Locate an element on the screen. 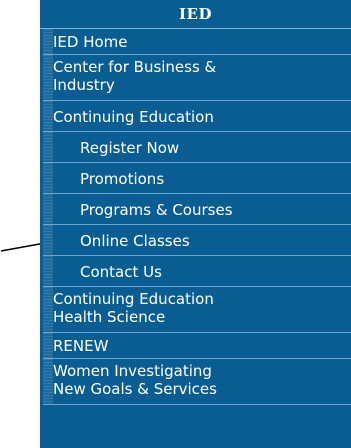  nav-title: IED is located at coordinates (195, 14).